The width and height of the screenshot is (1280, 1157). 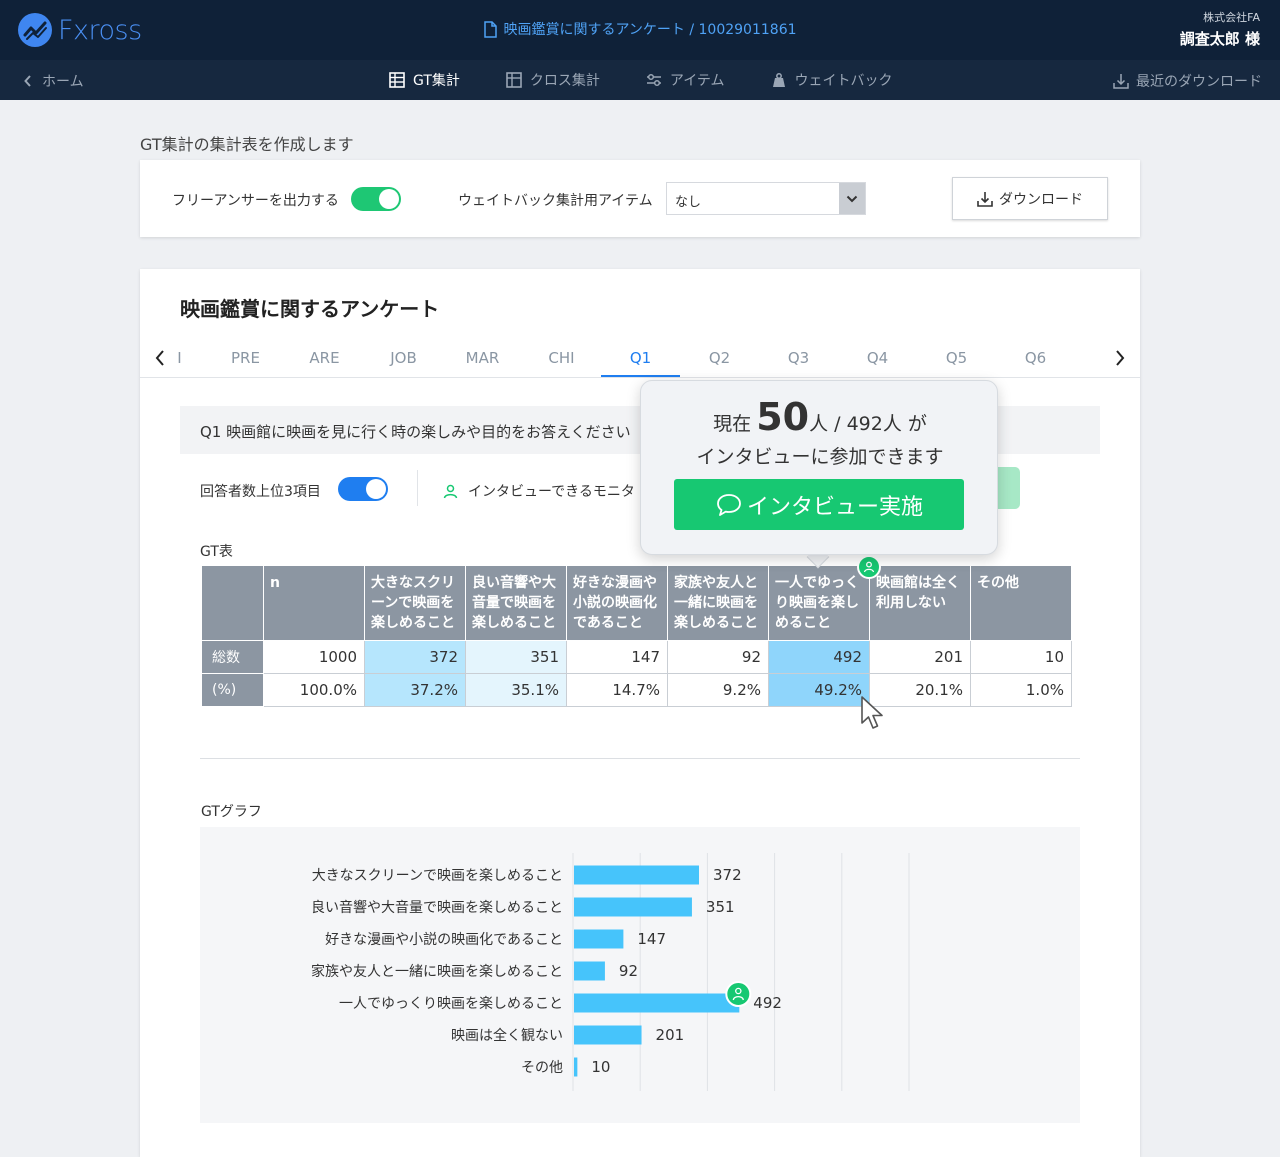 I want to click on value-label: 10, so click(x=600, y=1067).